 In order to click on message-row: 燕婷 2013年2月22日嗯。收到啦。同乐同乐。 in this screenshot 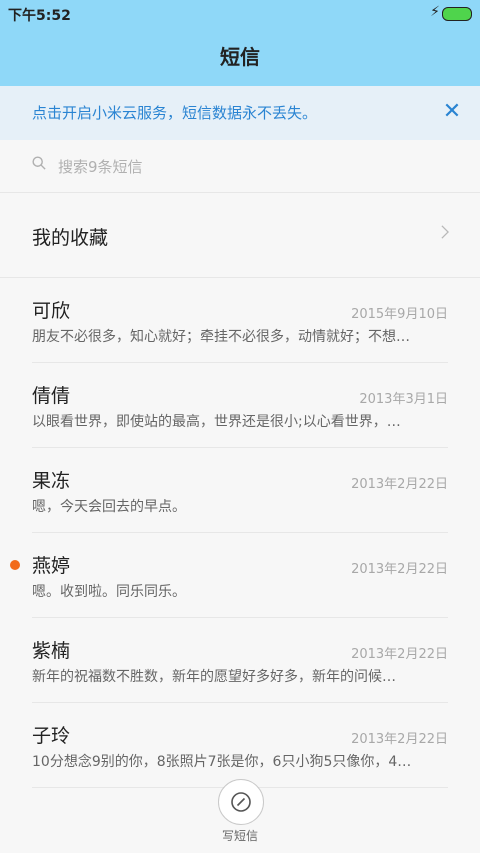, I will do `click(229, 575)`.